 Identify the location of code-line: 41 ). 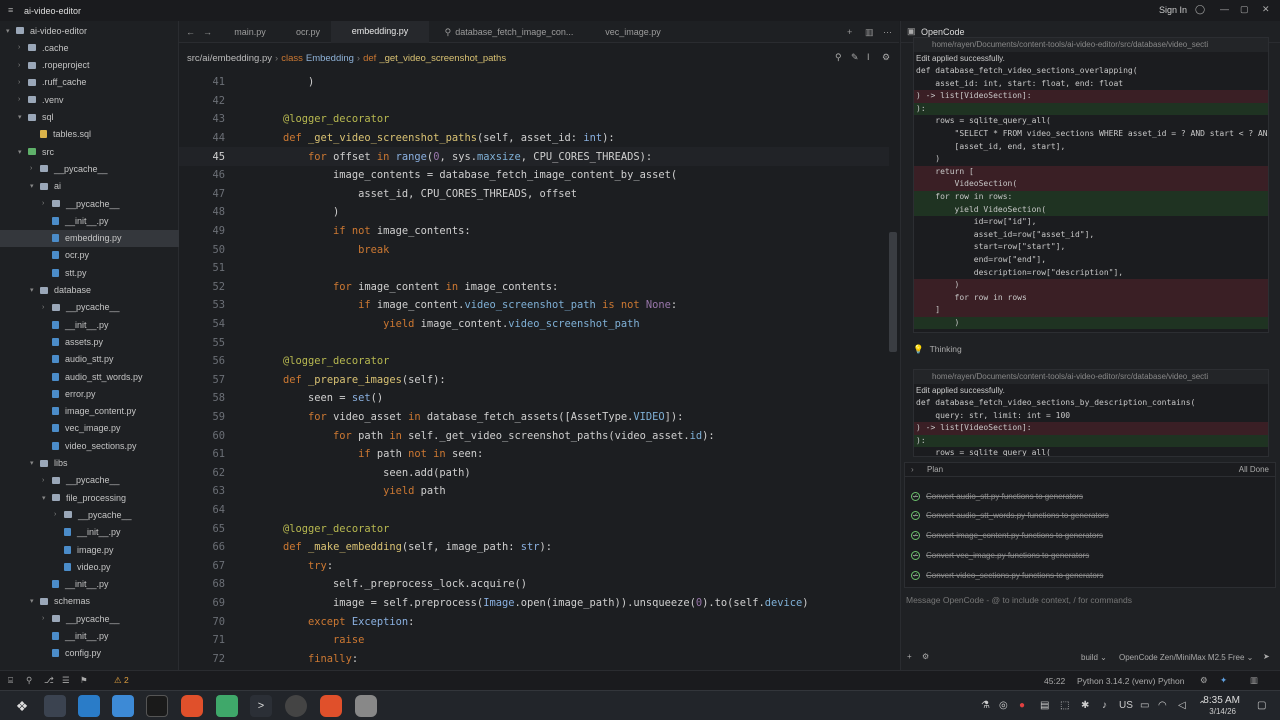
(534, 82).